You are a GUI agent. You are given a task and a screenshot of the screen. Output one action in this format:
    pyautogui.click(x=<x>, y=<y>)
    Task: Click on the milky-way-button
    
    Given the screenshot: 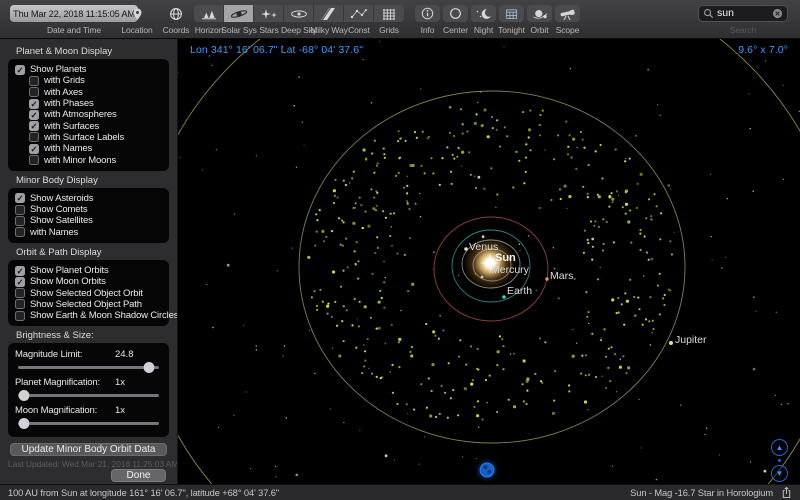 What is the action you would take?
    pyautogui.click(x=329, y=13)
    